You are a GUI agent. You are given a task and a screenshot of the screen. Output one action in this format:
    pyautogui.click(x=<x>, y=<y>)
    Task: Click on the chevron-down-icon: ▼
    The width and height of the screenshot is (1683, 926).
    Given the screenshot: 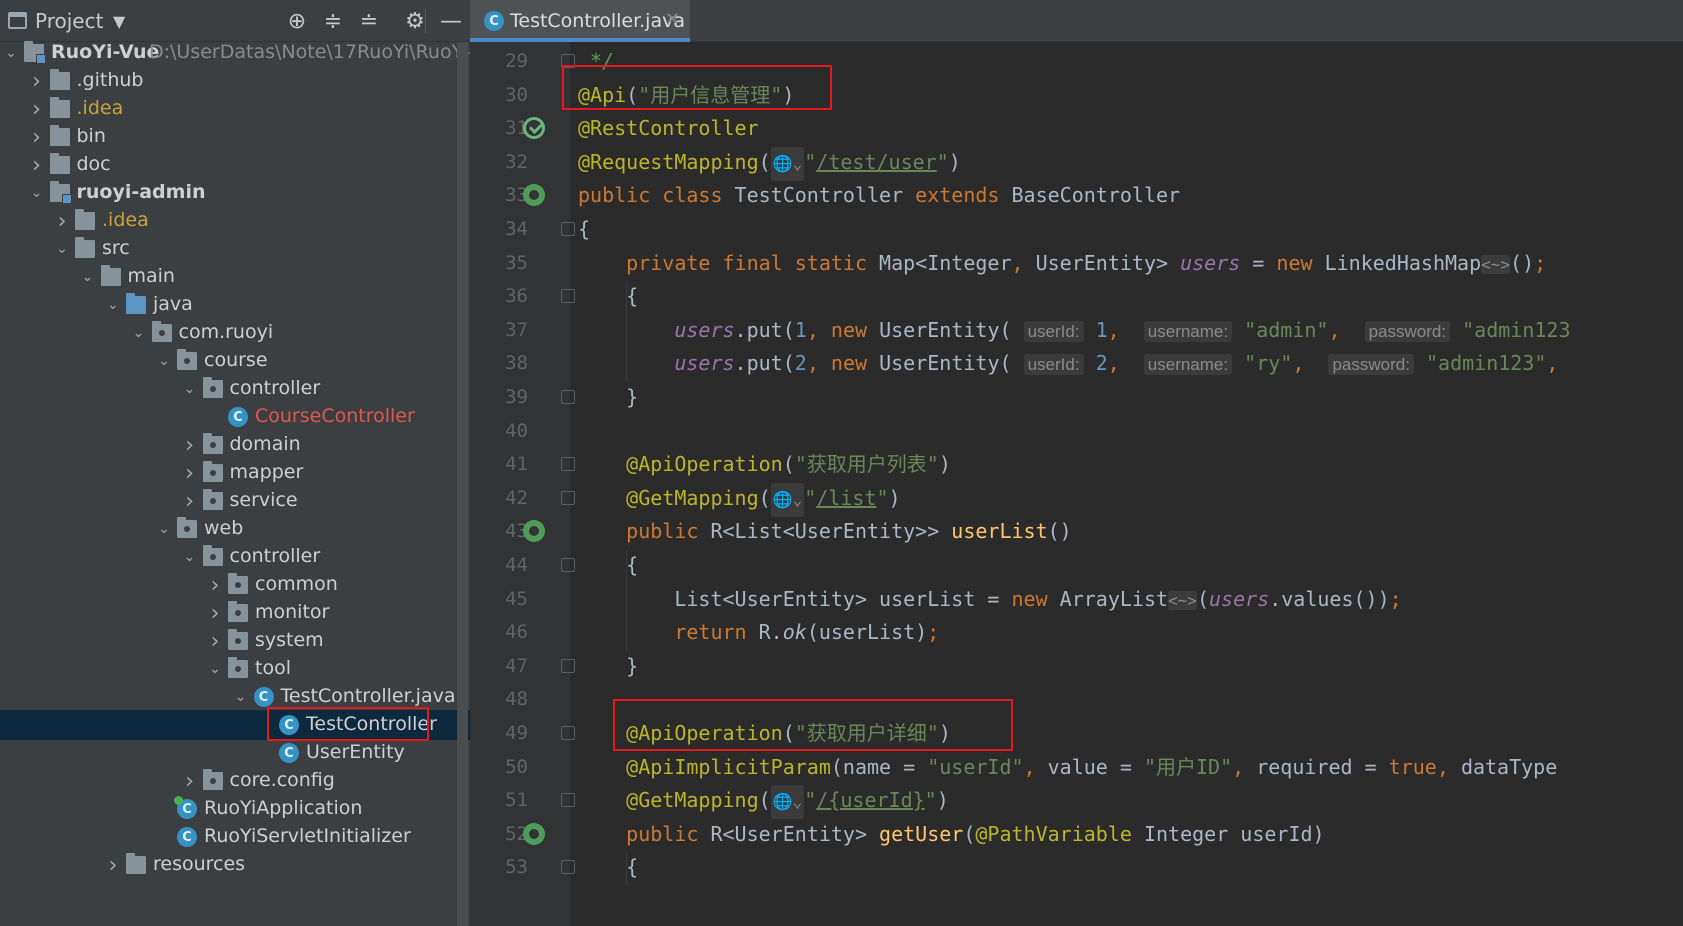 What is the action you would take?
    pyautogui.click(x=119, y=21)
    